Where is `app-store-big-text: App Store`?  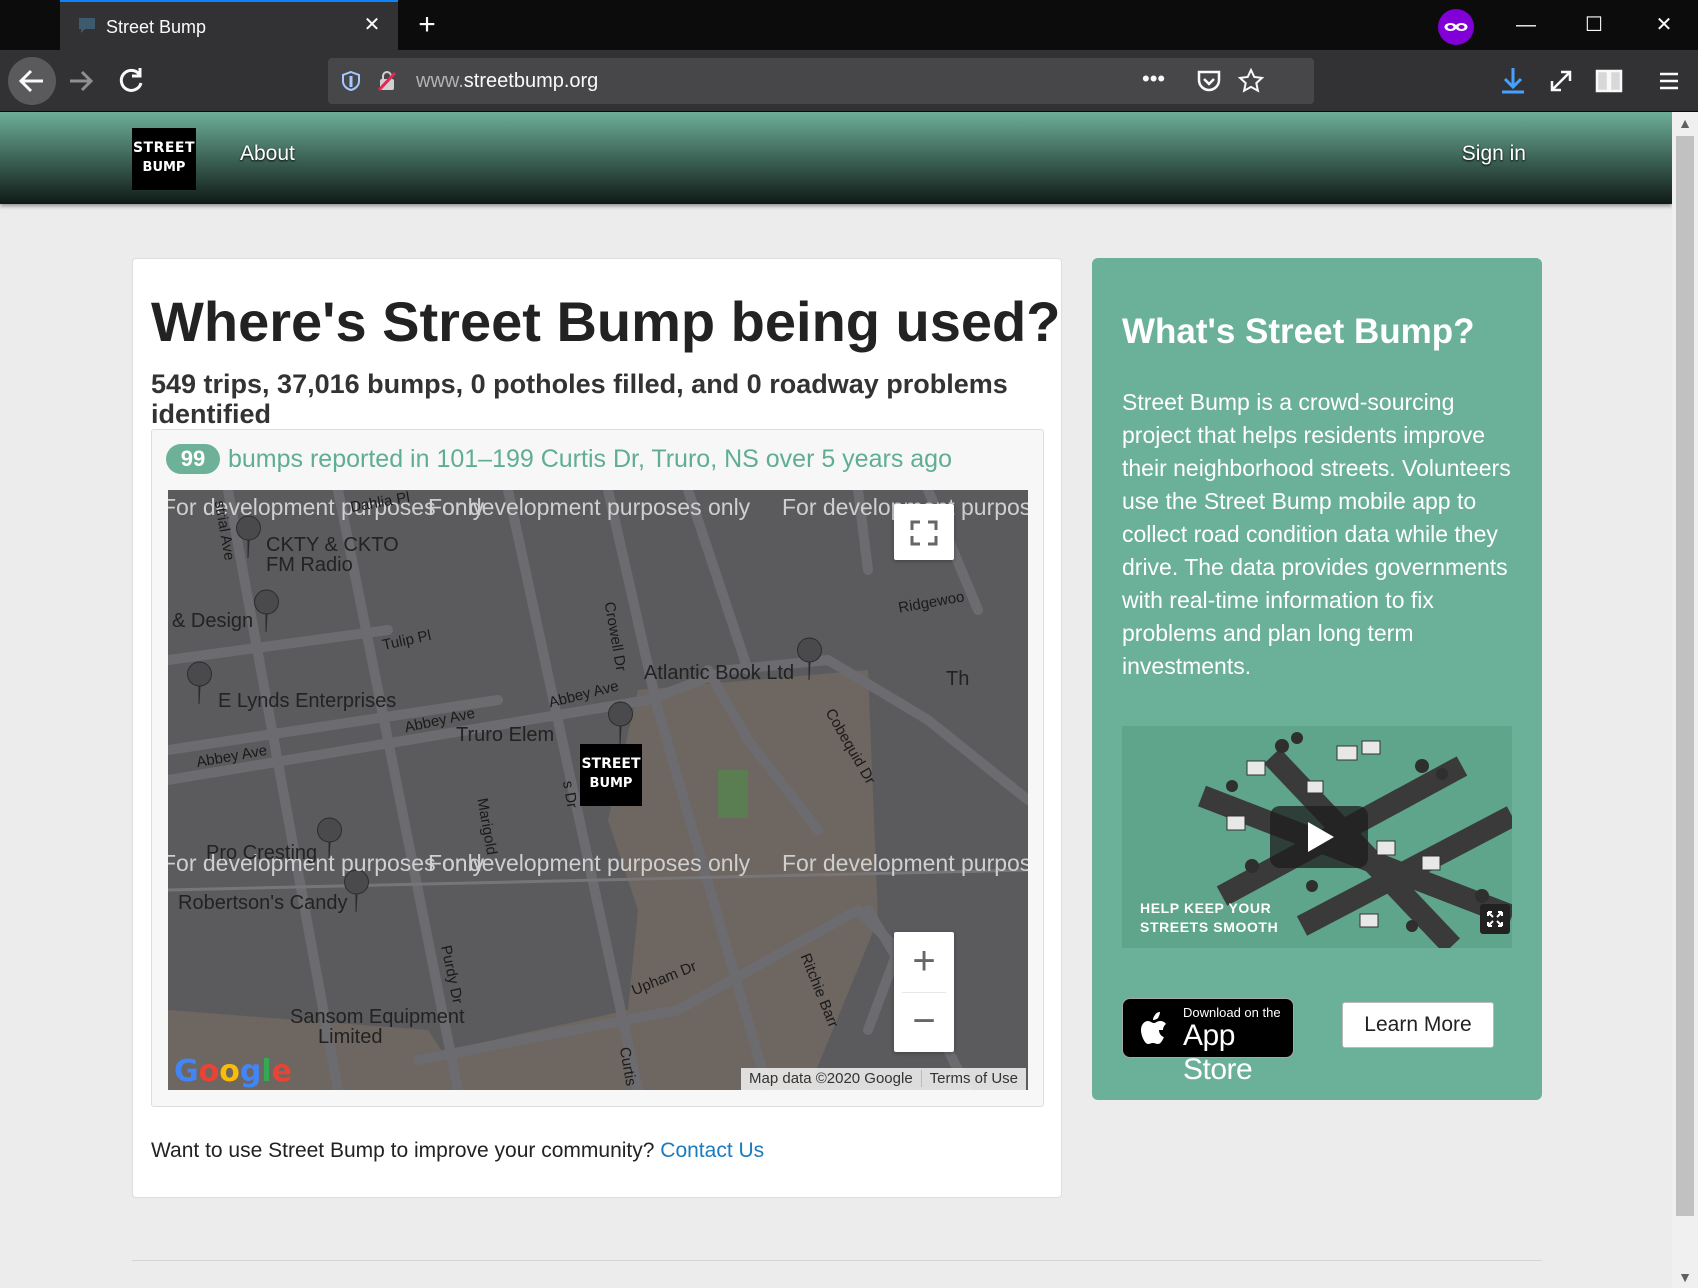 app-store-big-text: App Store is located at coordinates (1218, 1052).